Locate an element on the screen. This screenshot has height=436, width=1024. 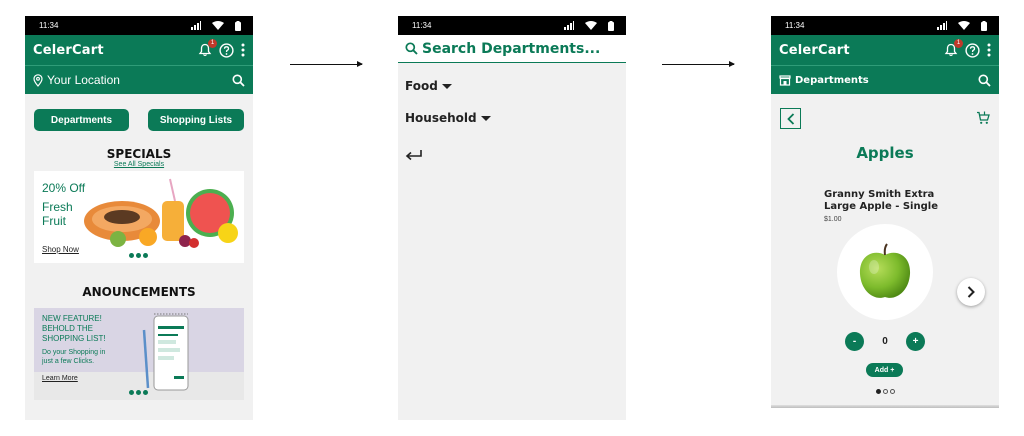
promo-line-1: Fresh is located at coordinates (57, 207).